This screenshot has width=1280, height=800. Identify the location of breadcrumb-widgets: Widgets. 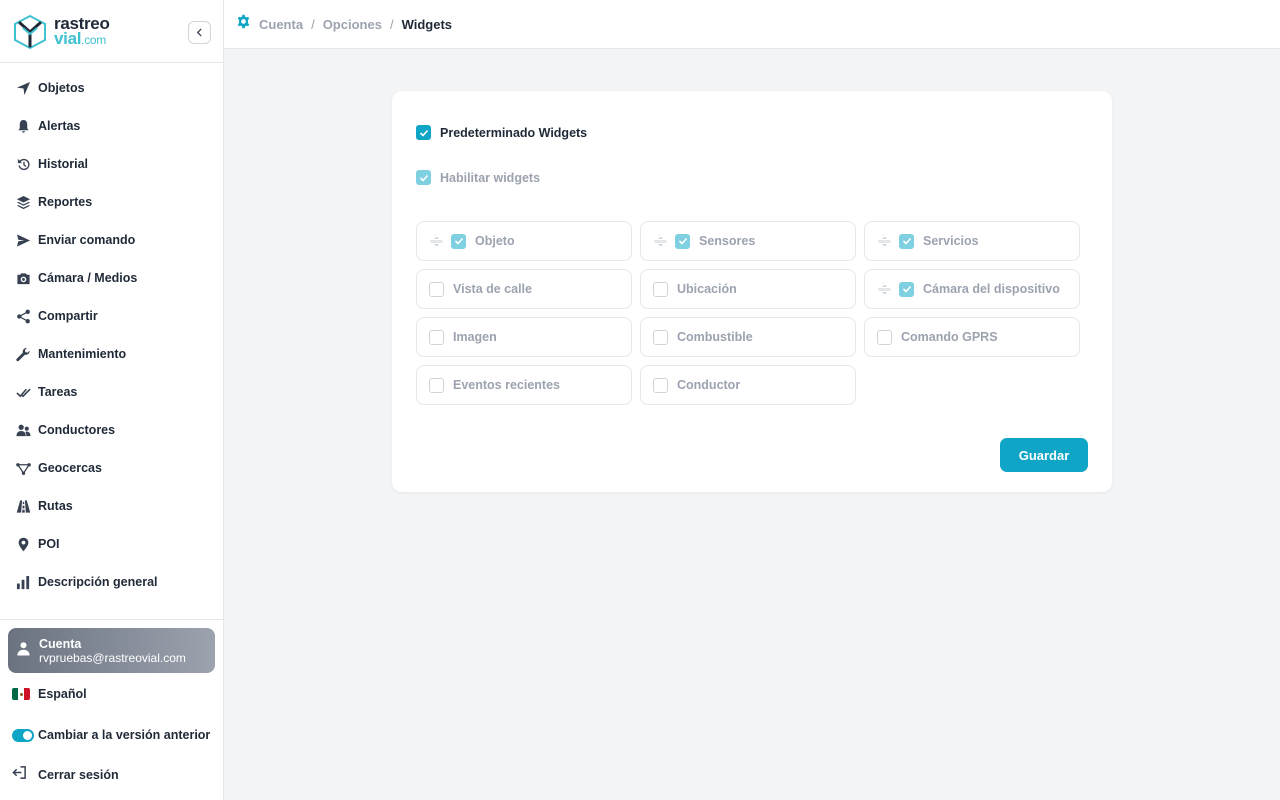
(427, 24).